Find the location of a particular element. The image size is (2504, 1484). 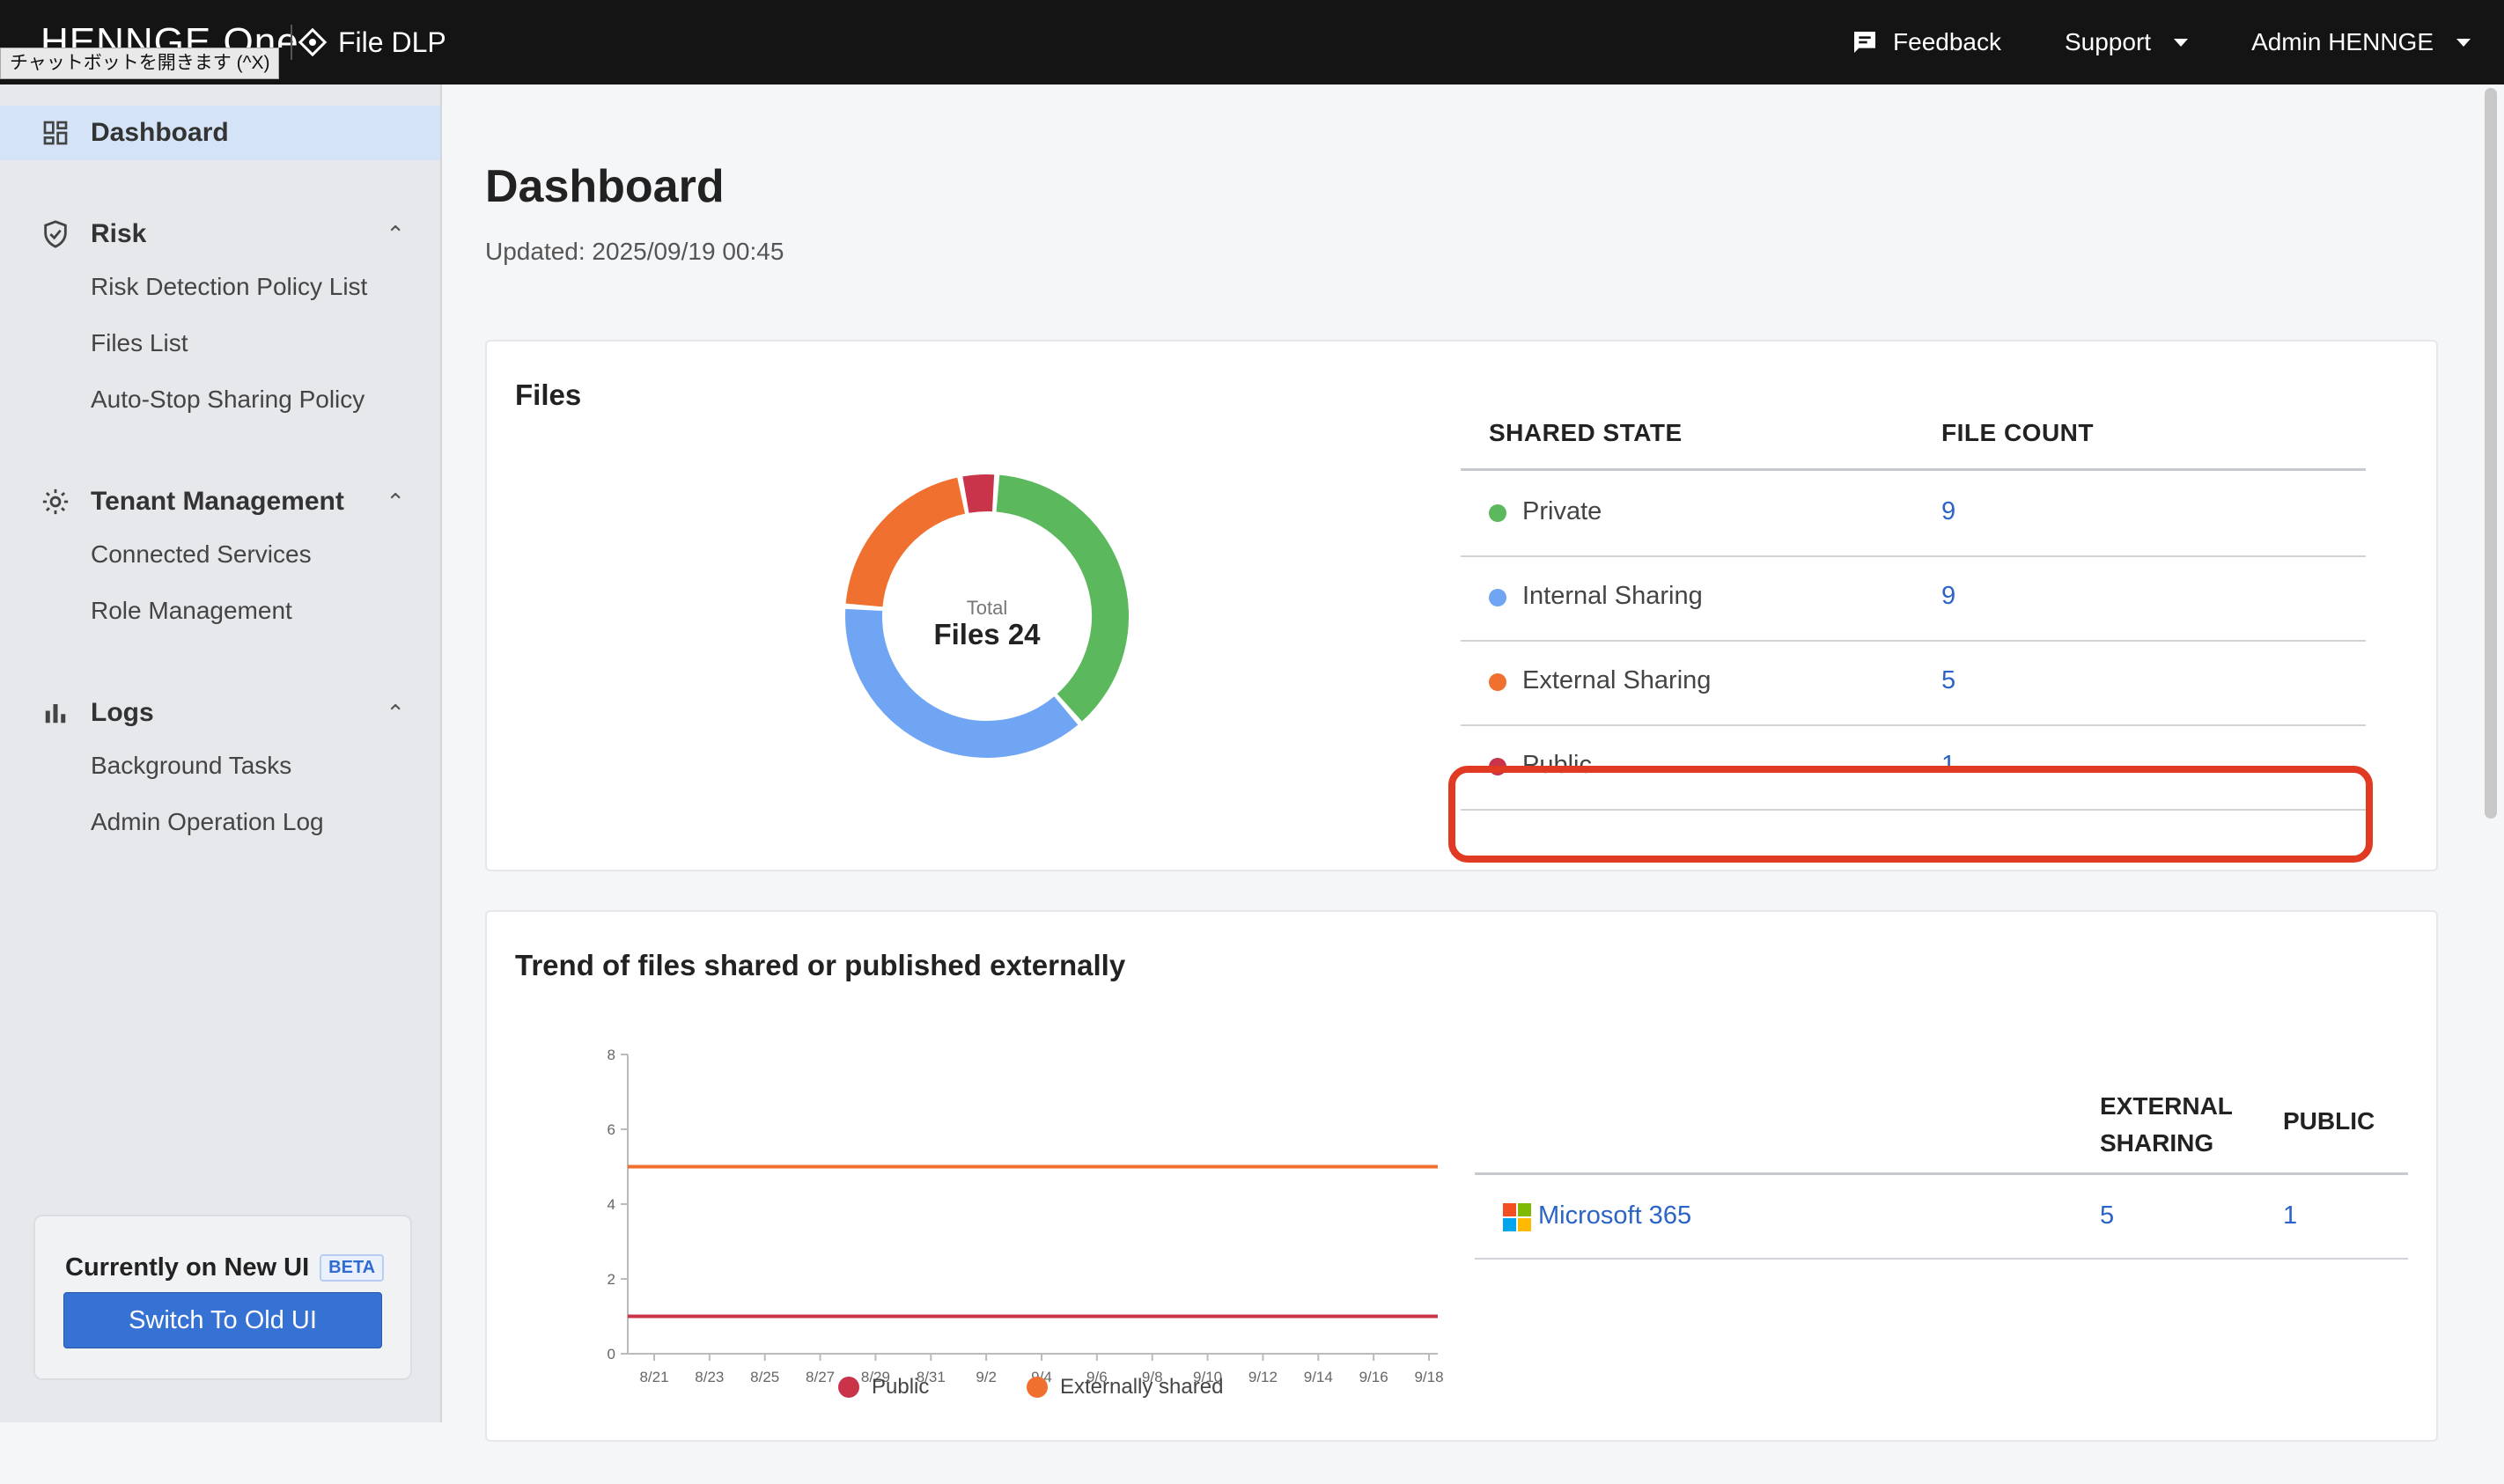

x-tick-label: 8/23 is located at coordinates (709, 1377).